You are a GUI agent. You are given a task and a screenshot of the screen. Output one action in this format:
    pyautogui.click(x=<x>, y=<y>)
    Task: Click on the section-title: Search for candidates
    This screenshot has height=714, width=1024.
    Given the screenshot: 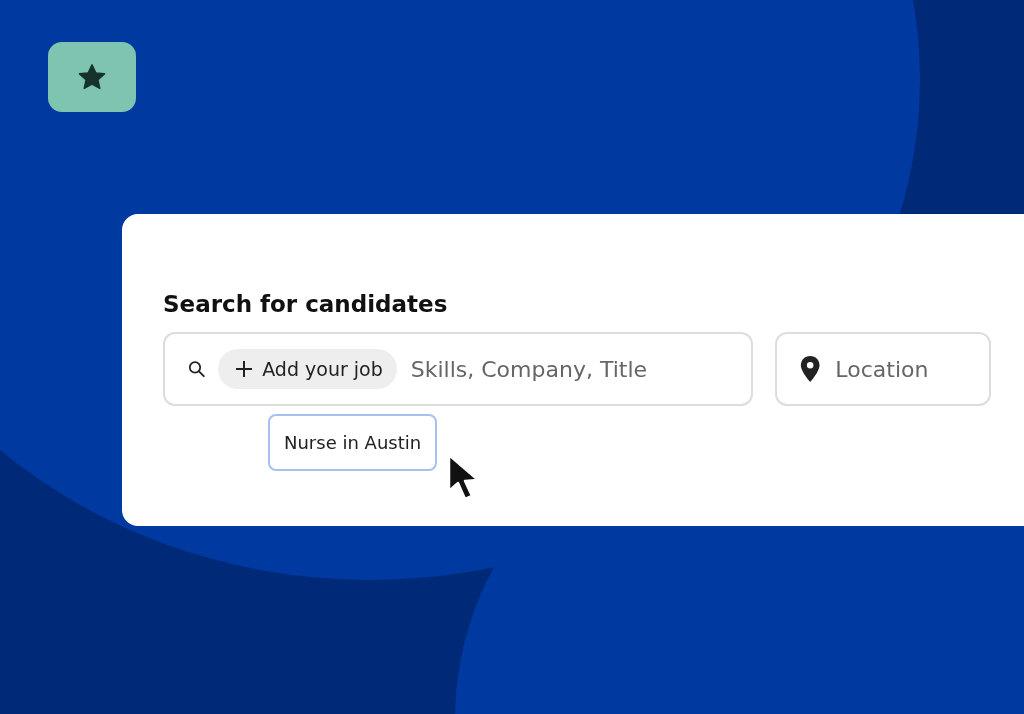 What is the action you would take?
    pyautogui.click(x=306, y=304)
    